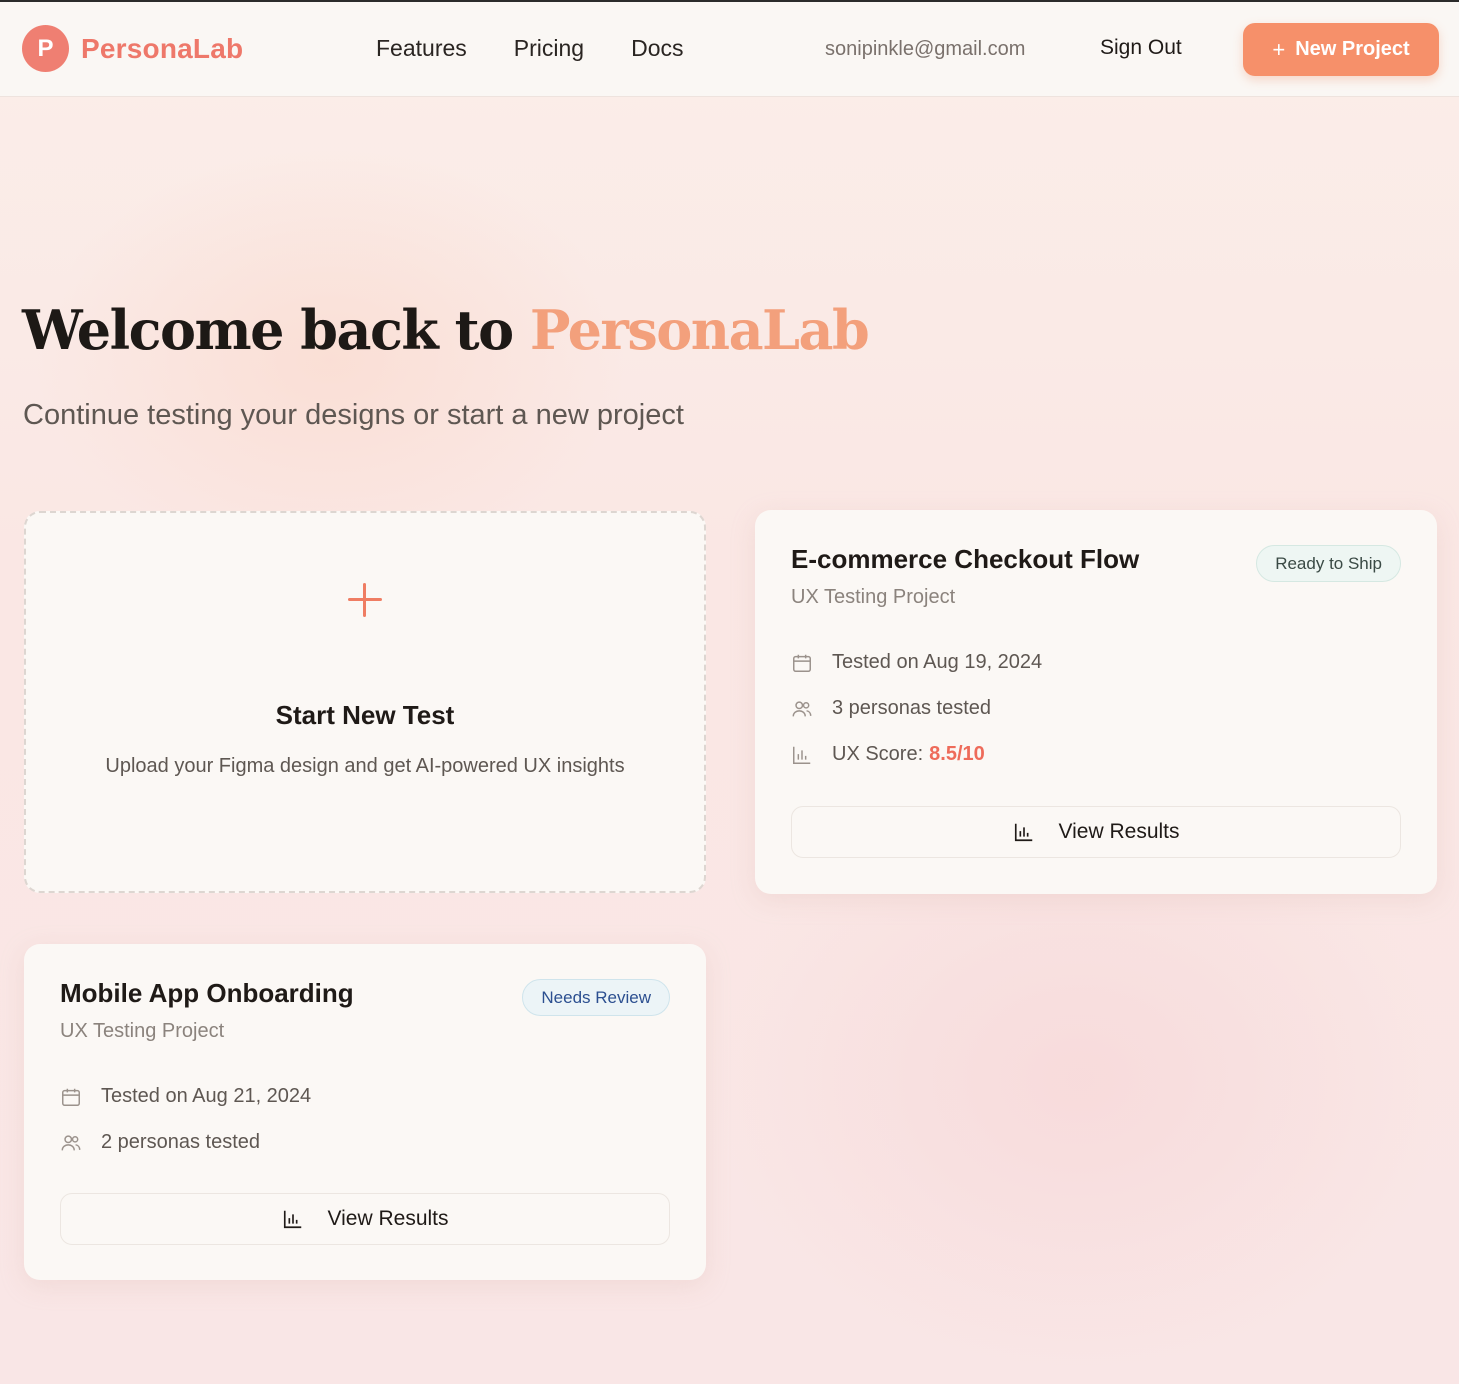  What do you see at coordinates (937, 662) in the screenshot?
I see `tested-date: Tested on Aug 19, 2024` at bounding box center [937, 662].